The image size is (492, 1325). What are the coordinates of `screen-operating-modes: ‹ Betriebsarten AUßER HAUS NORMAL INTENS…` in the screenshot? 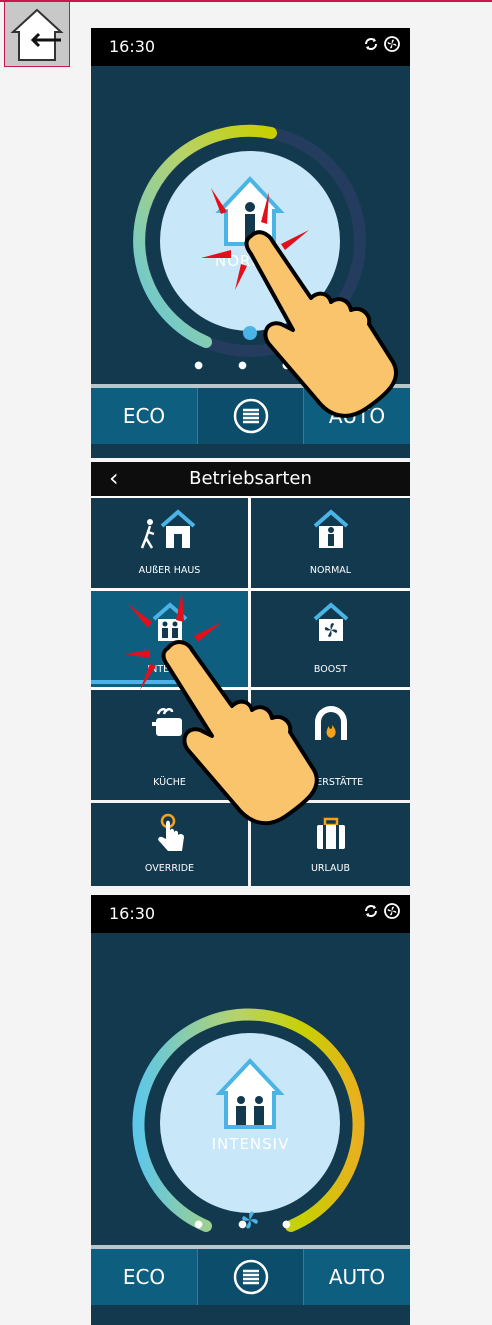 It's located at (250, 590).